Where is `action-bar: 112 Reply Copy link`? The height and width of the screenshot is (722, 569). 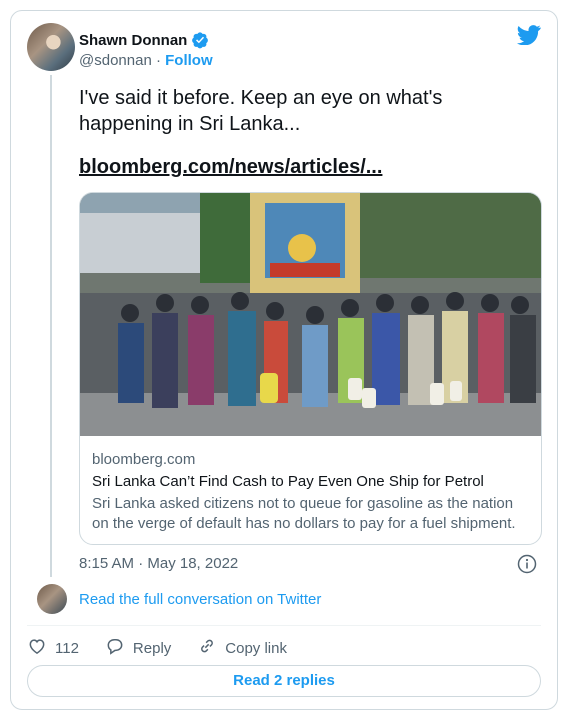
action-bar: 112 Reply Copy link is located at coordinates (170, 648).